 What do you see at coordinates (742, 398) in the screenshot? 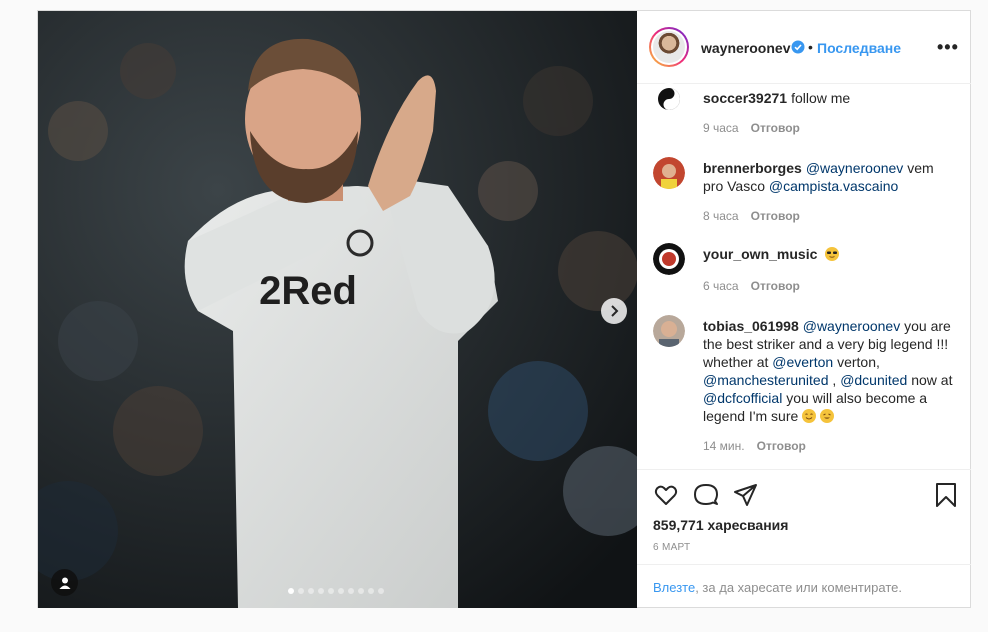
I see `mention-link: @dcfcofficial` at bounding box center [742, 398].